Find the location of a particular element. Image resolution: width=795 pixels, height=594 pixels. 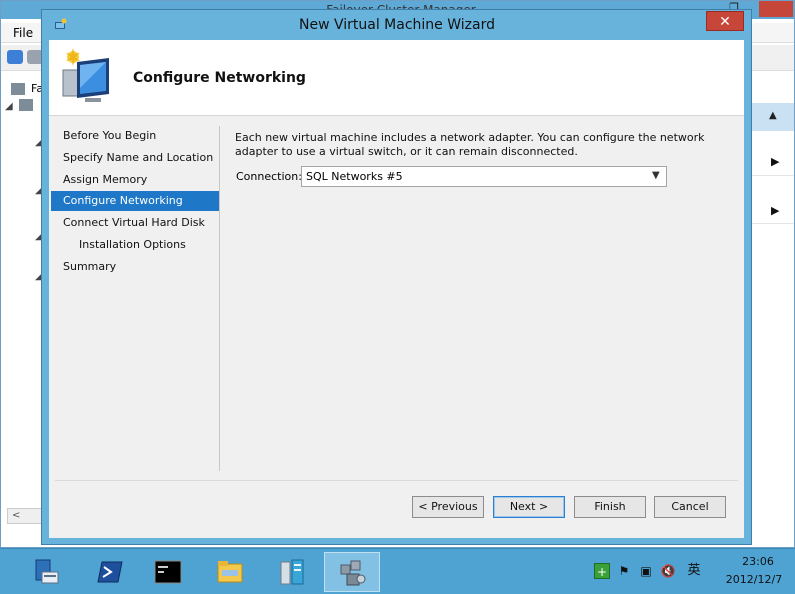

command-prompt-icon is located at coordinates (168, 572).